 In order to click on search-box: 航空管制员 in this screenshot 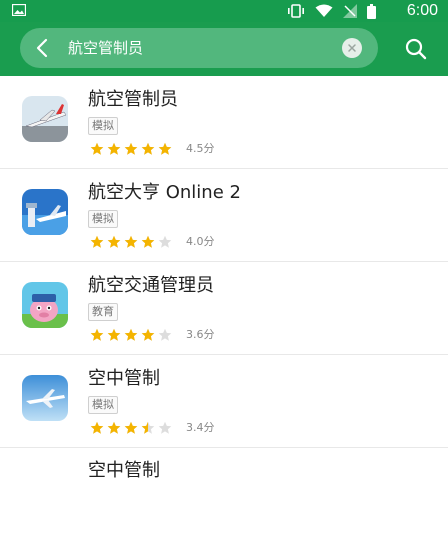, I will do `click(199, 48)`.